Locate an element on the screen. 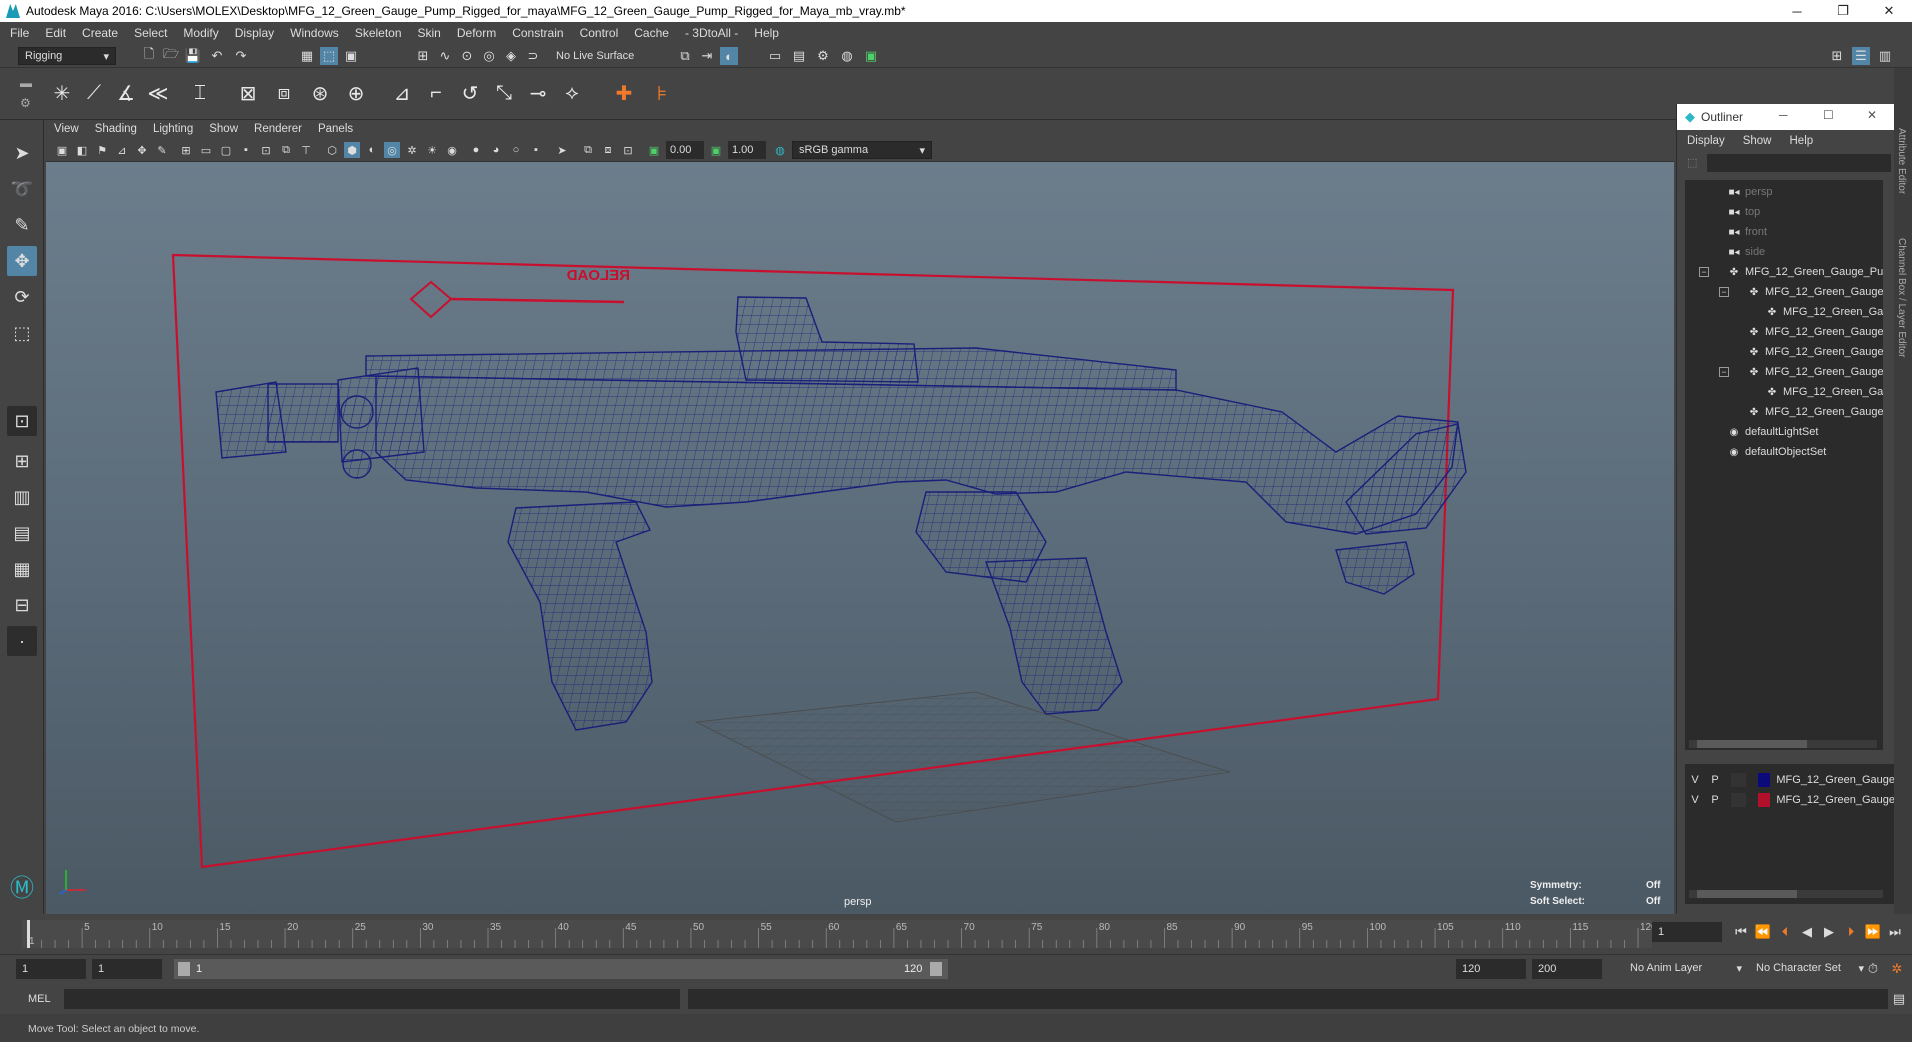 The width and height of the screenshot is (1912, 1042). use-all-lights-icon: ☀ is located at coordinates (432, 150).